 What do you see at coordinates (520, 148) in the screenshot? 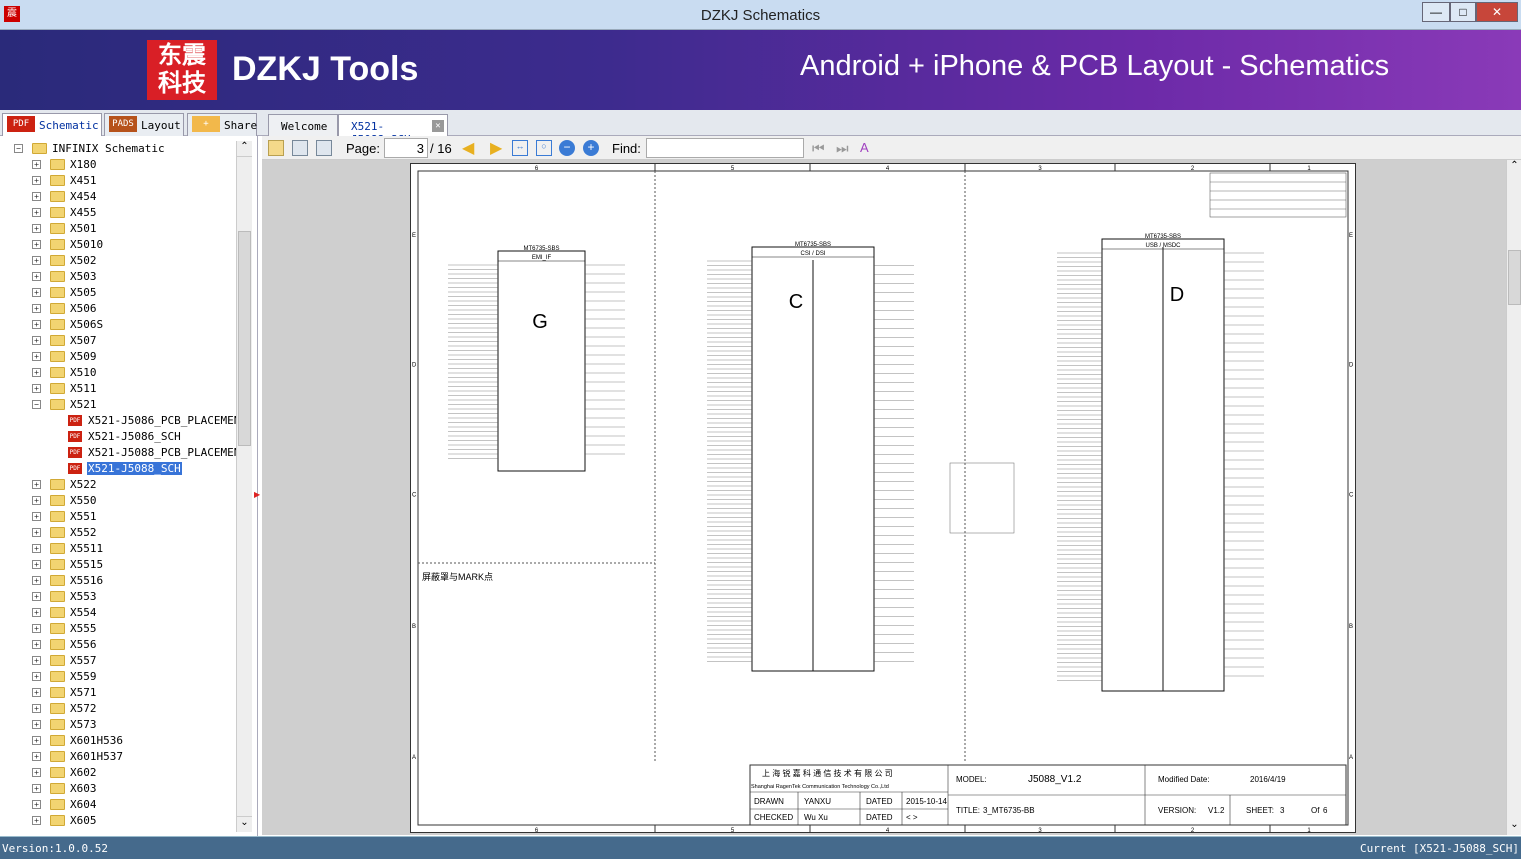
I see `fit-width-icon: ↔` at bounding box center [520, 148].